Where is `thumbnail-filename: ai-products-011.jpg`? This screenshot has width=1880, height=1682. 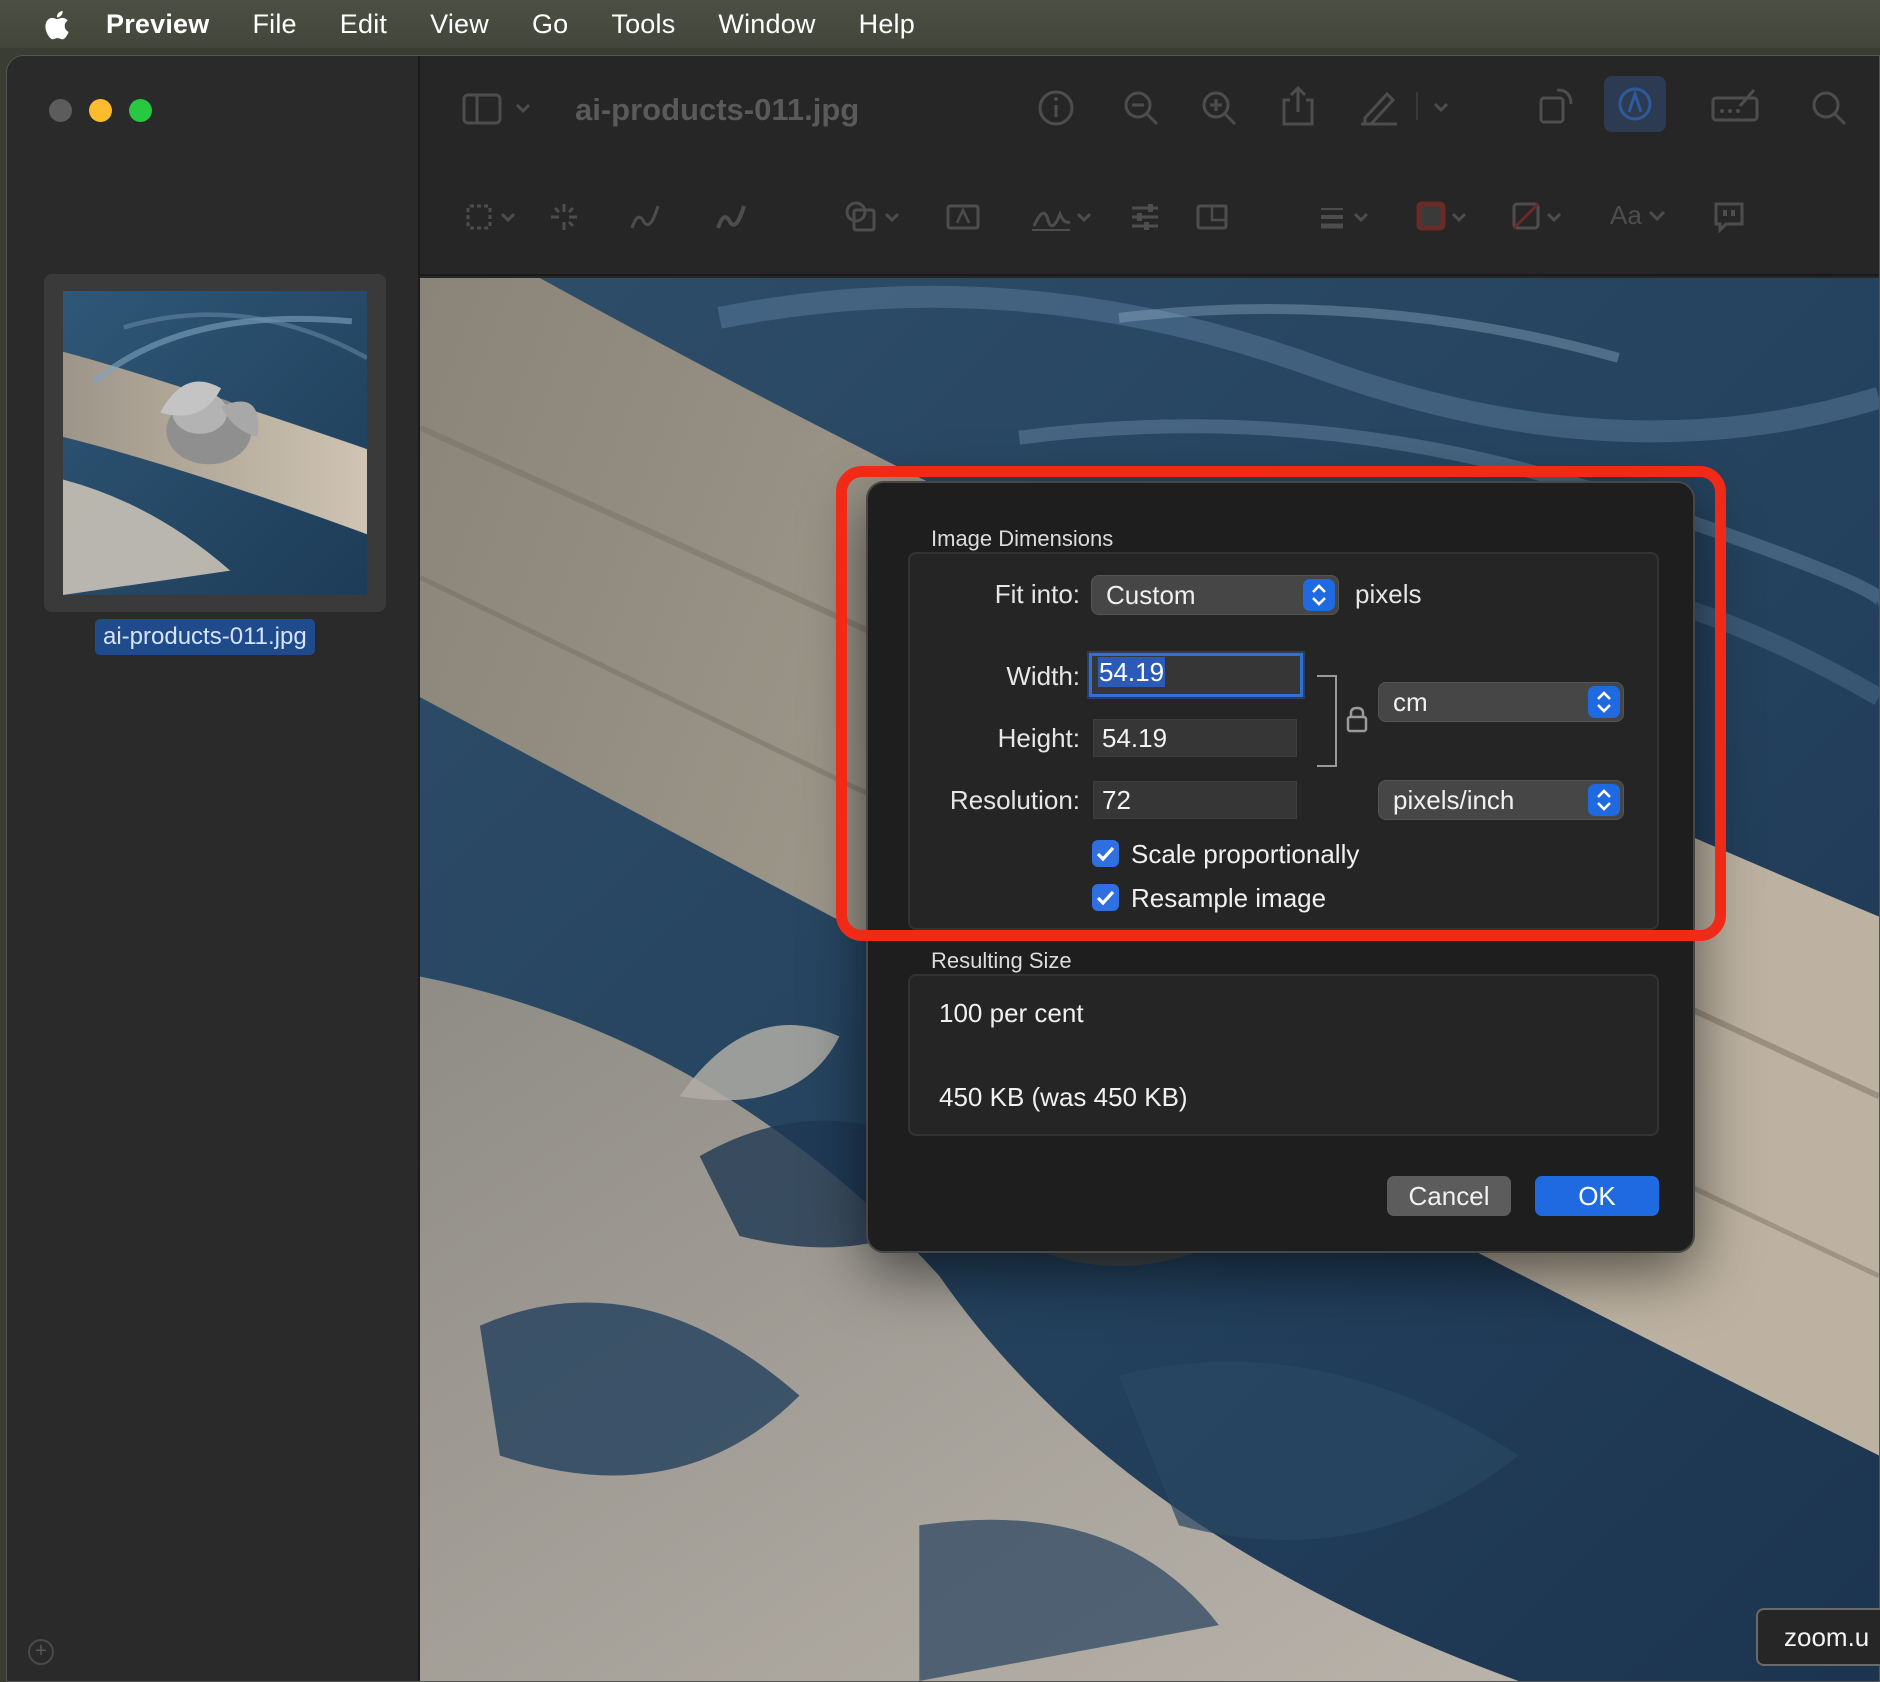
thumbnail-filename: ai-products-011.jpg is located at coordinates (205, 637).